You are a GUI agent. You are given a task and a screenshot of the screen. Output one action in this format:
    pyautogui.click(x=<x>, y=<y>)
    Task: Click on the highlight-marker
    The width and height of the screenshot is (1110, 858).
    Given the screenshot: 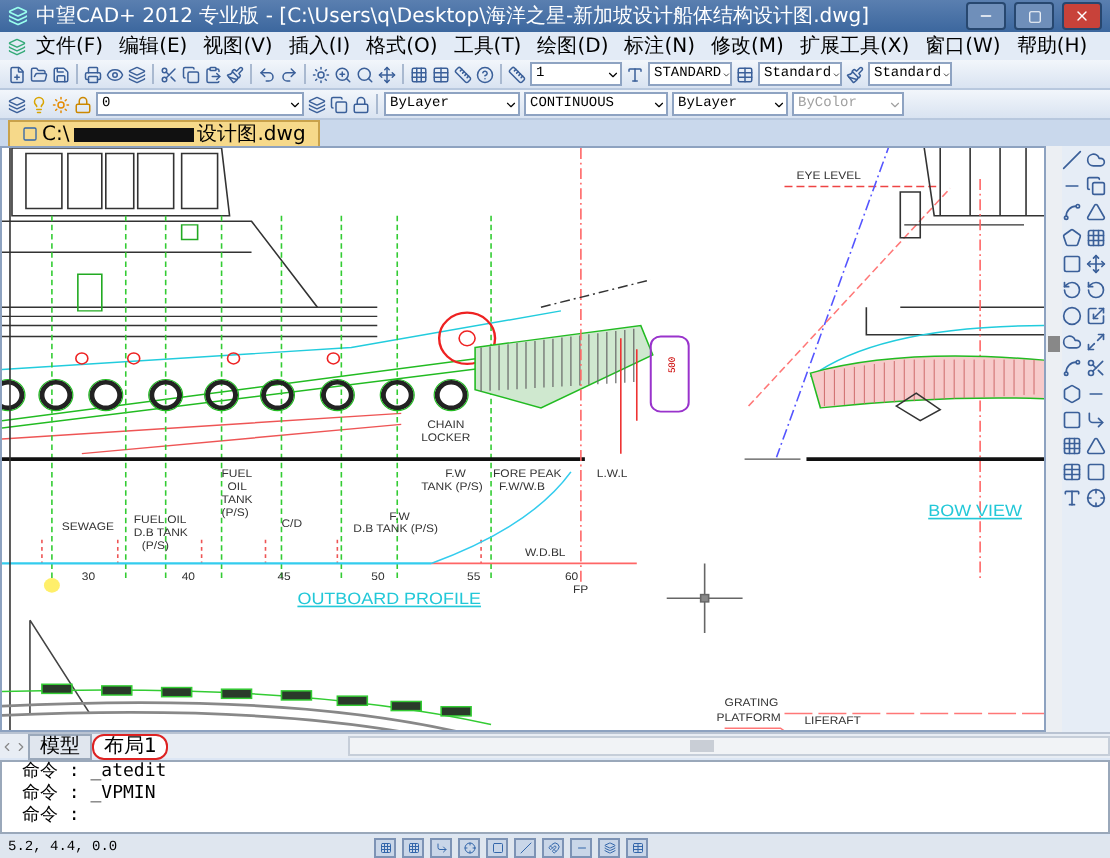 What is the action you would take?
    pyautogui.click(x=51, y=585)
    